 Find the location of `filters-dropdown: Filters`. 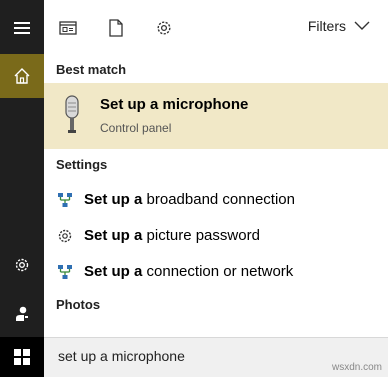

filters-dropdown: Filters is located at coordinates (339, 26).